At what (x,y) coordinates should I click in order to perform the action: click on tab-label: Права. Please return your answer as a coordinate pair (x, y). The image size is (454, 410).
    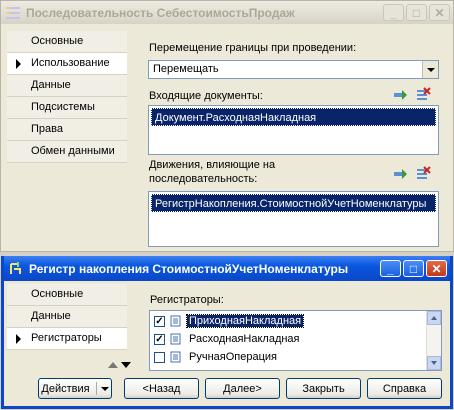
    Looking at the image, I should click on (47, 129).